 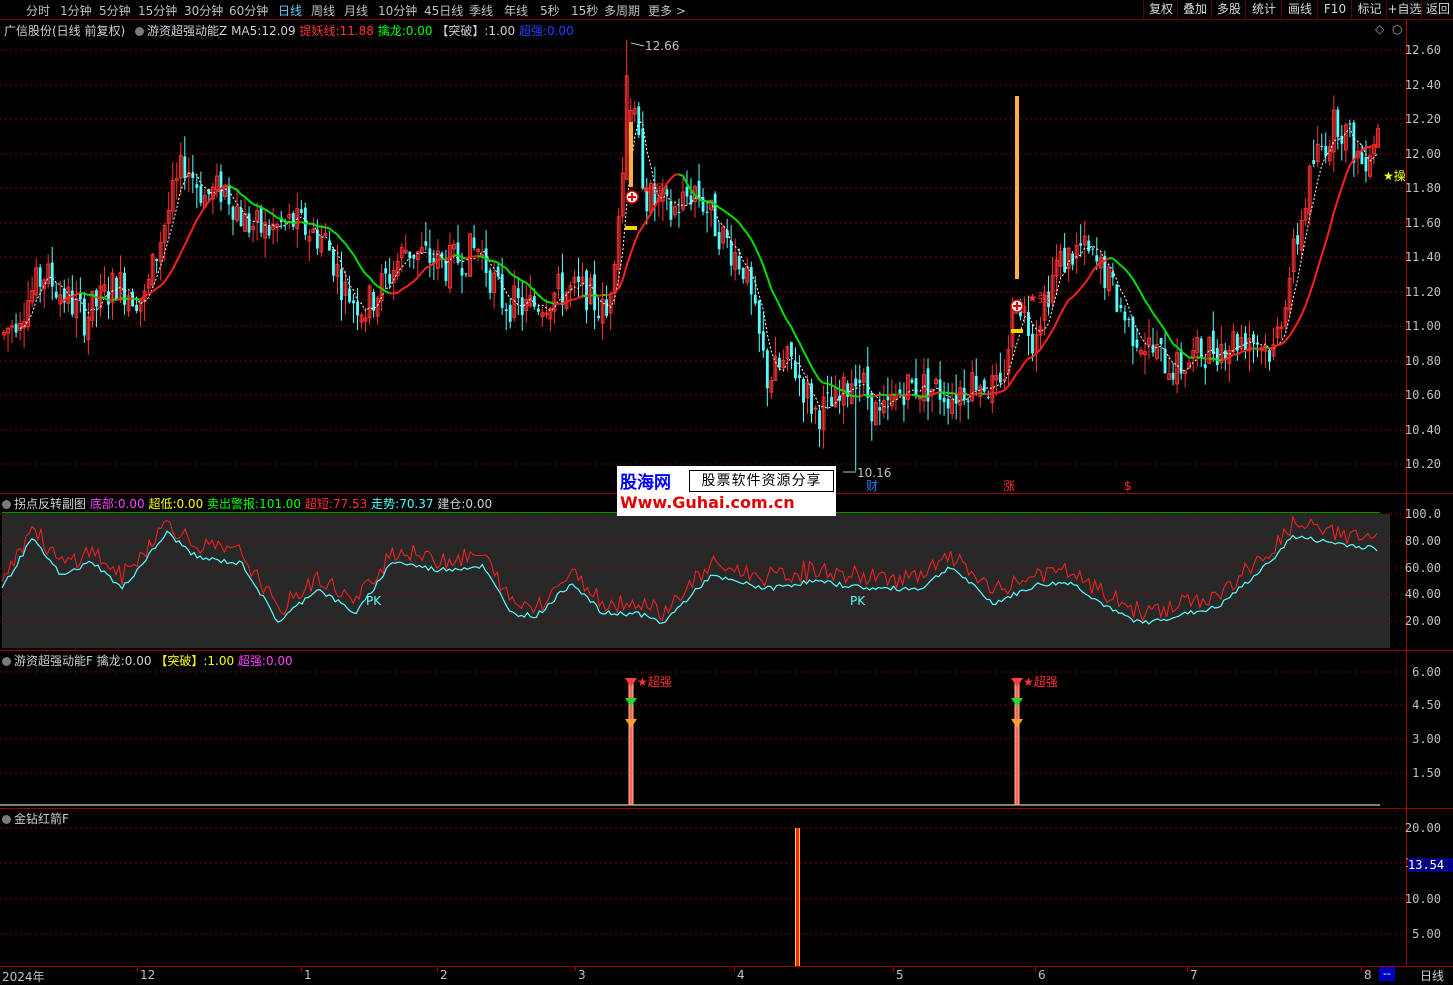 What do you see at coordinates (667, 10) in the screenshot?
I see `period-16: 更多 >` at bounding box center [667, 10].